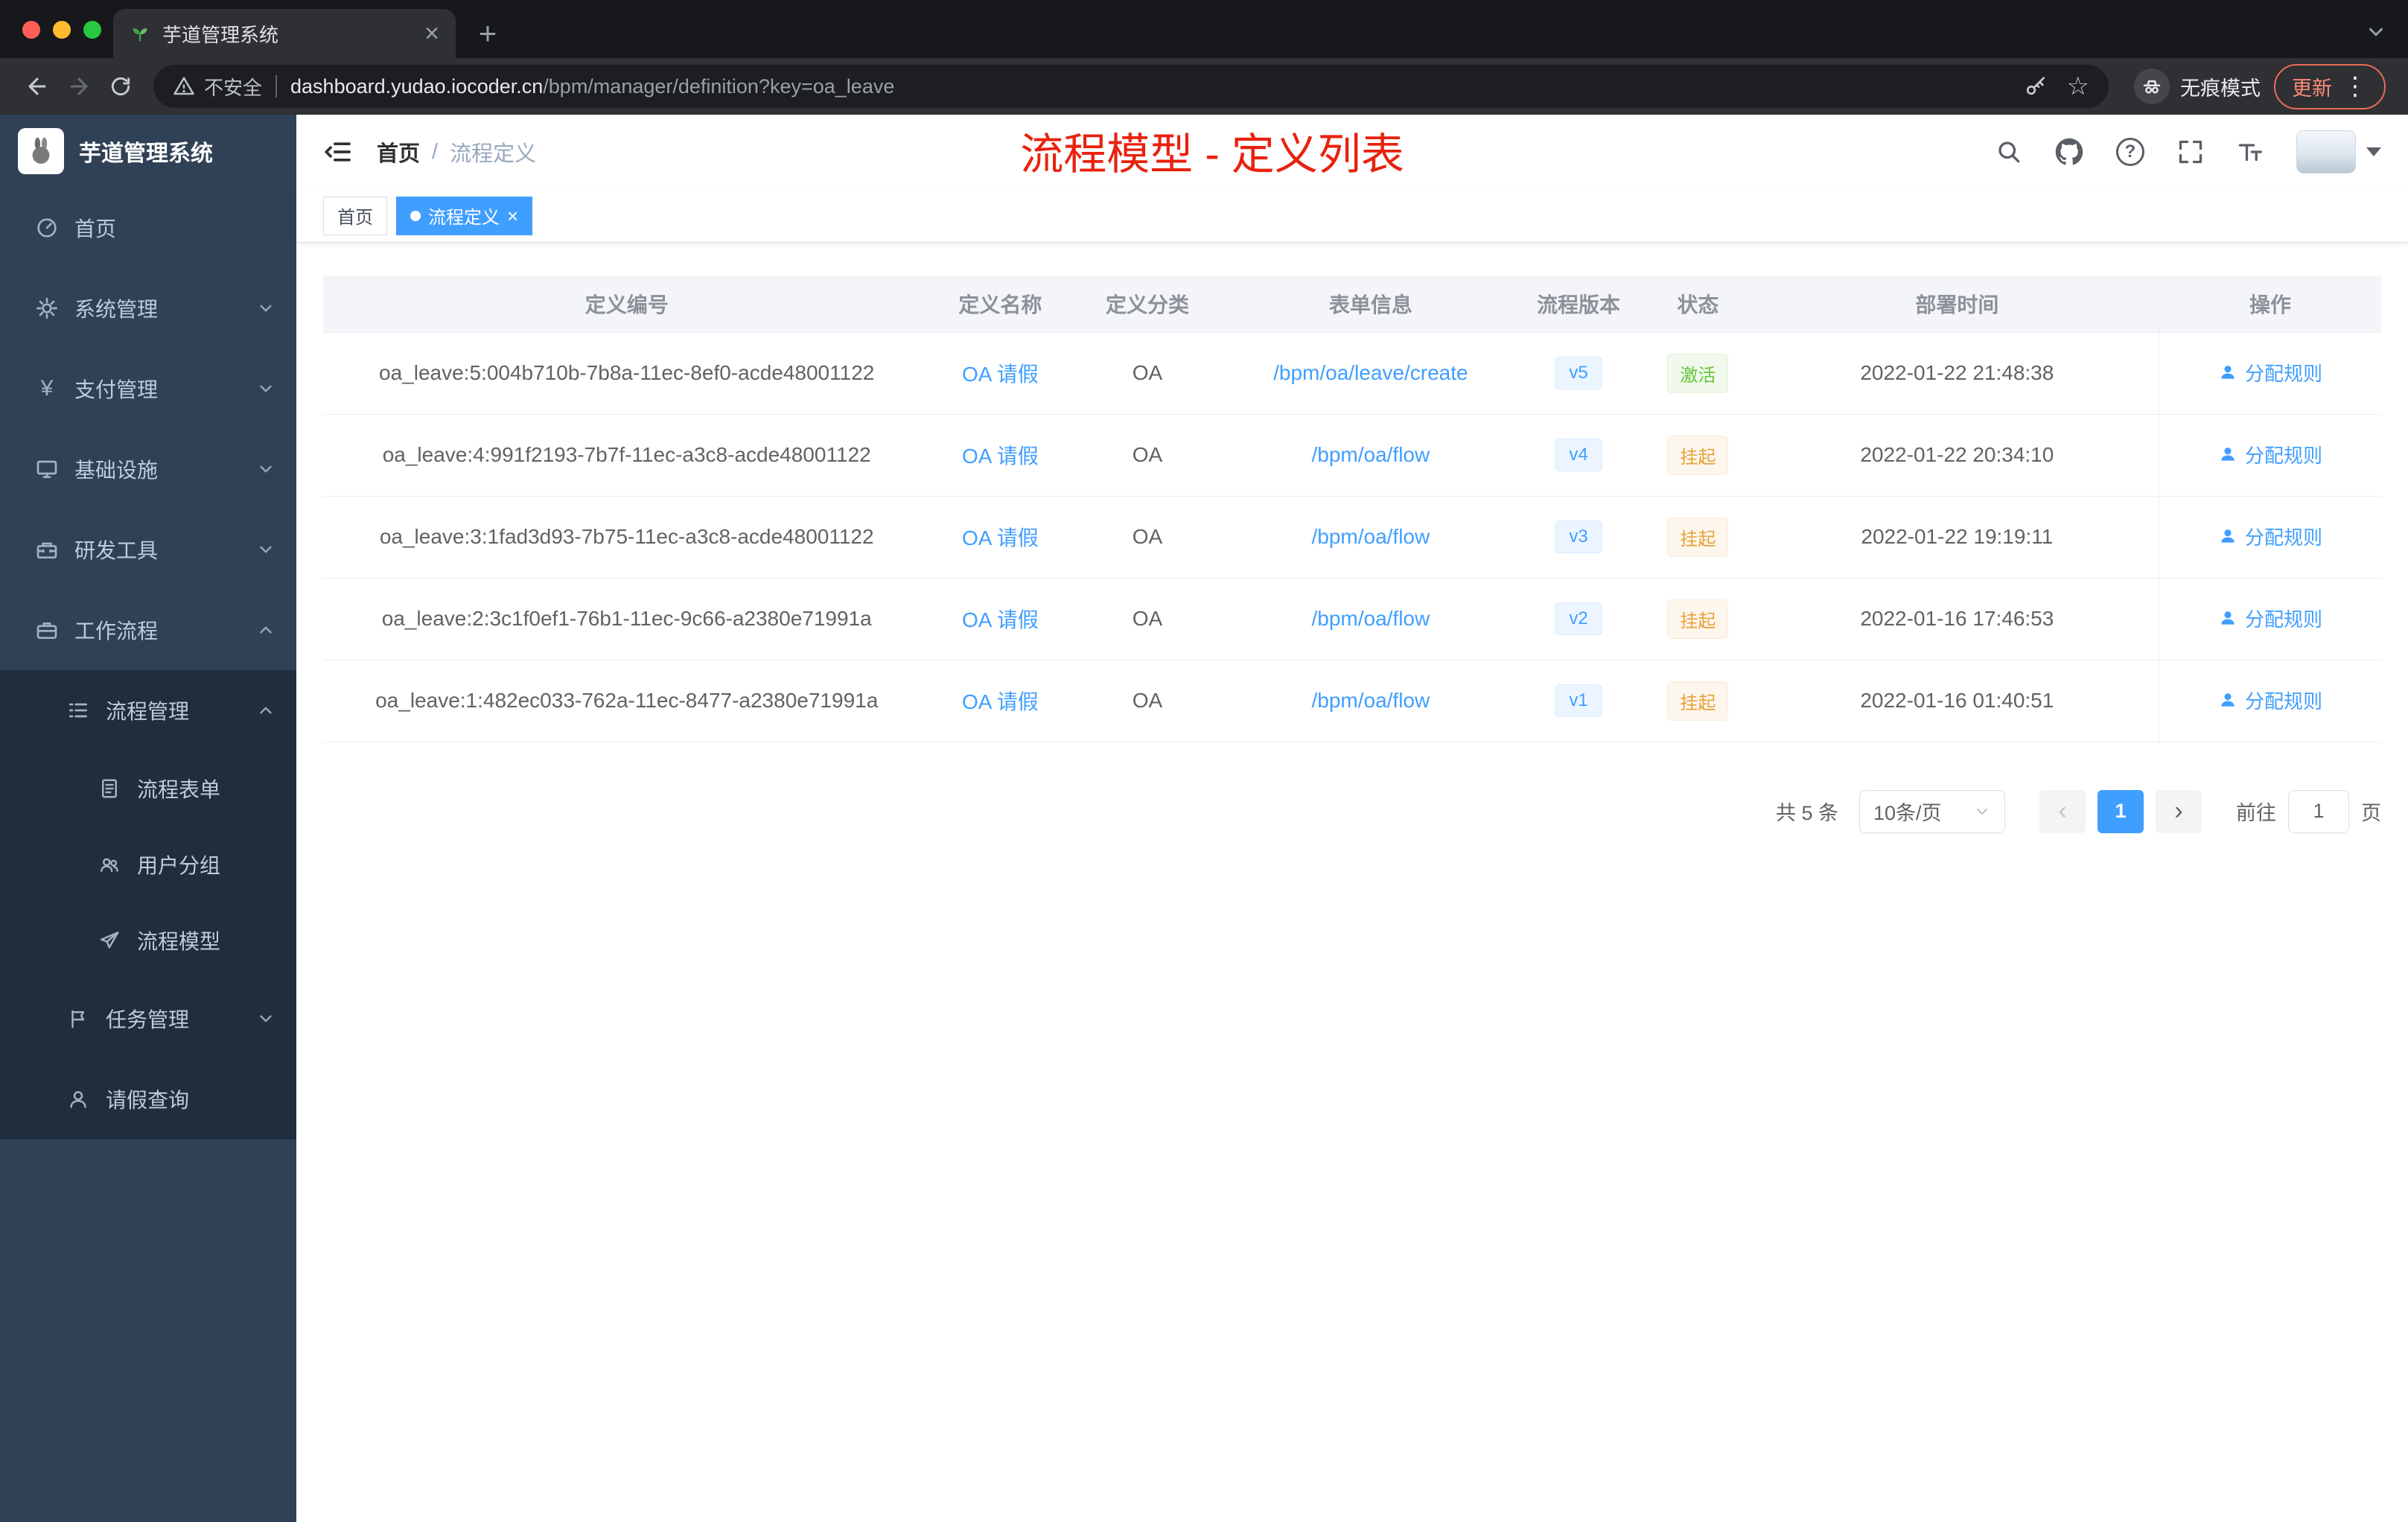  What do you see at coordinates (1932, 811) in the screenshot?
I see `page-size-select: 10条/页` at bounding box center [1932, 811].